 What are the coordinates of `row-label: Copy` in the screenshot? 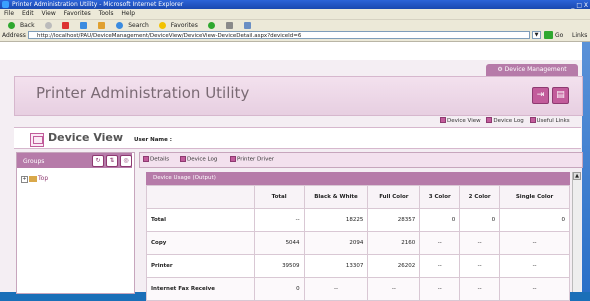 It's located at (200, 243).